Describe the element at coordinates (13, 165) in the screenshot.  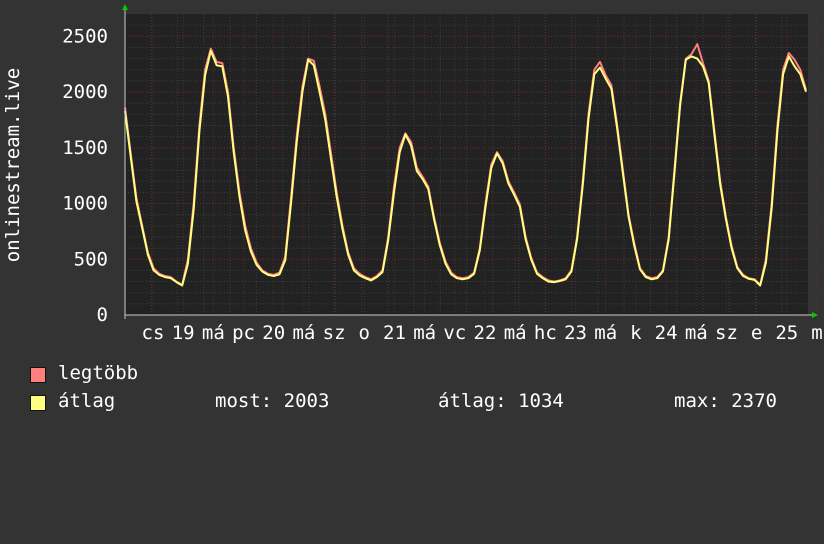
I see `y-axis-label: onlinestream.live` at that location.